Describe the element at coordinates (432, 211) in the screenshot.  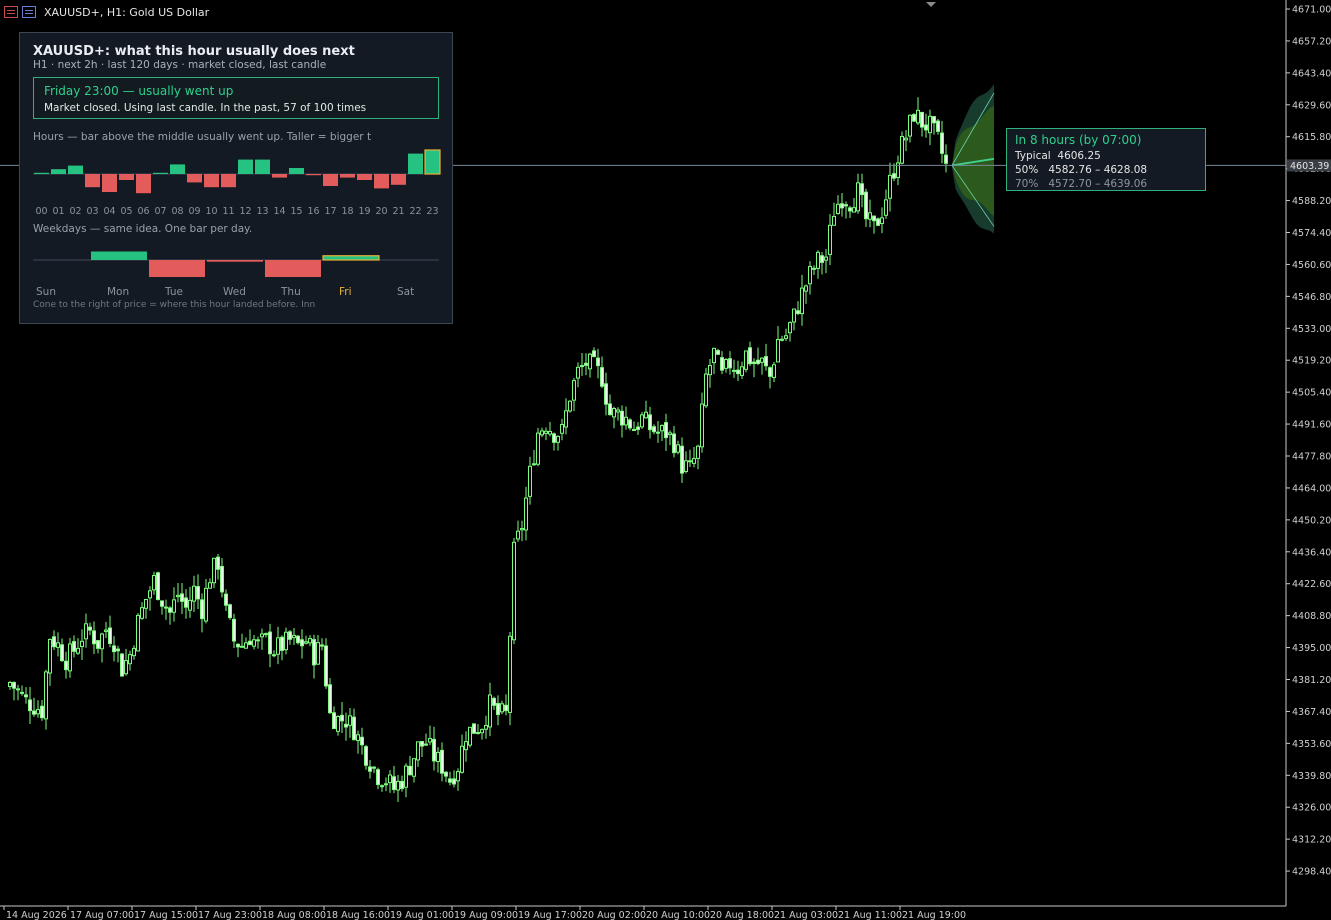
I see `hour-label: 23` at that location.